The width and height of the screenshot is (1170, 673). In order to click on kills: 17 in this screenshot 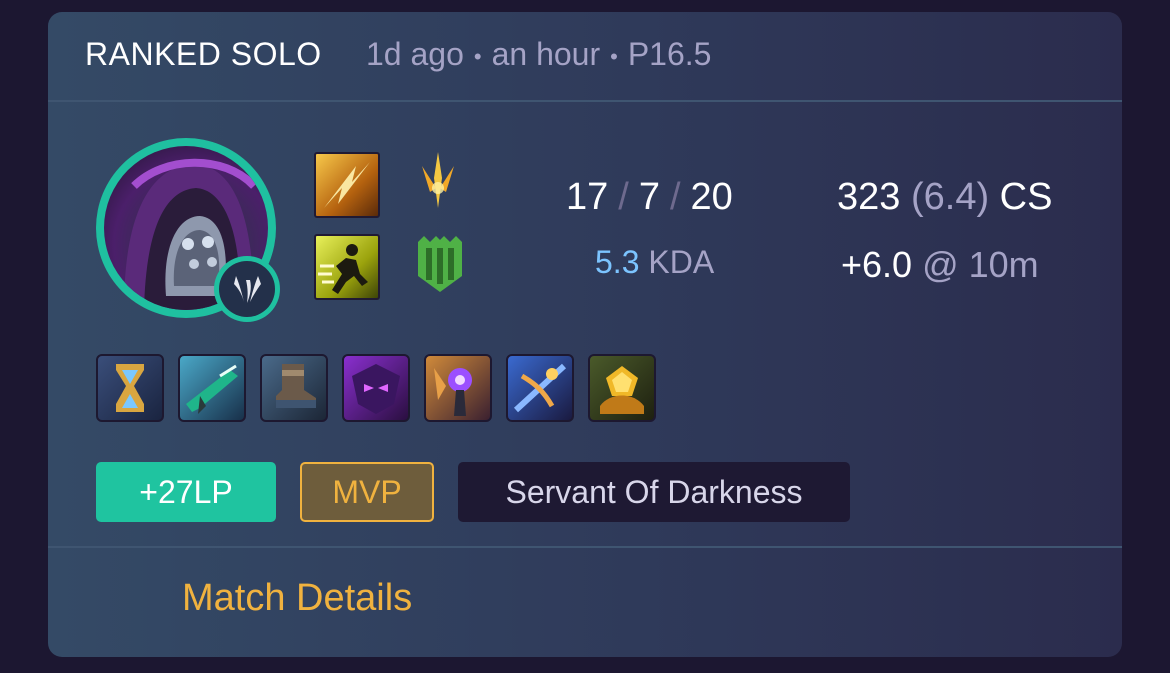, I will do `click(587, 197)`.